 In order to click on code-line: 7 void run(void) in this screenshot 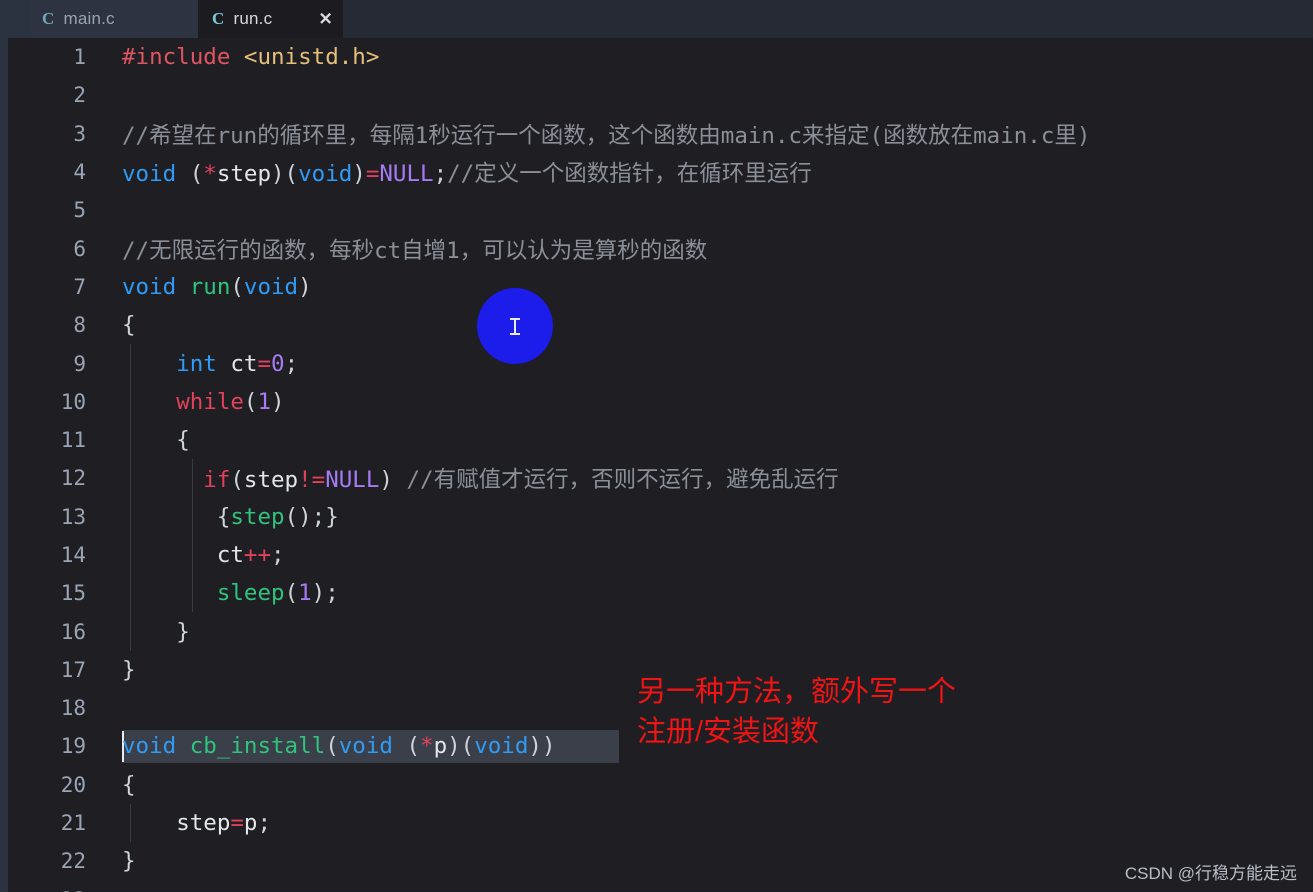, I will do `click(660, 287)`.